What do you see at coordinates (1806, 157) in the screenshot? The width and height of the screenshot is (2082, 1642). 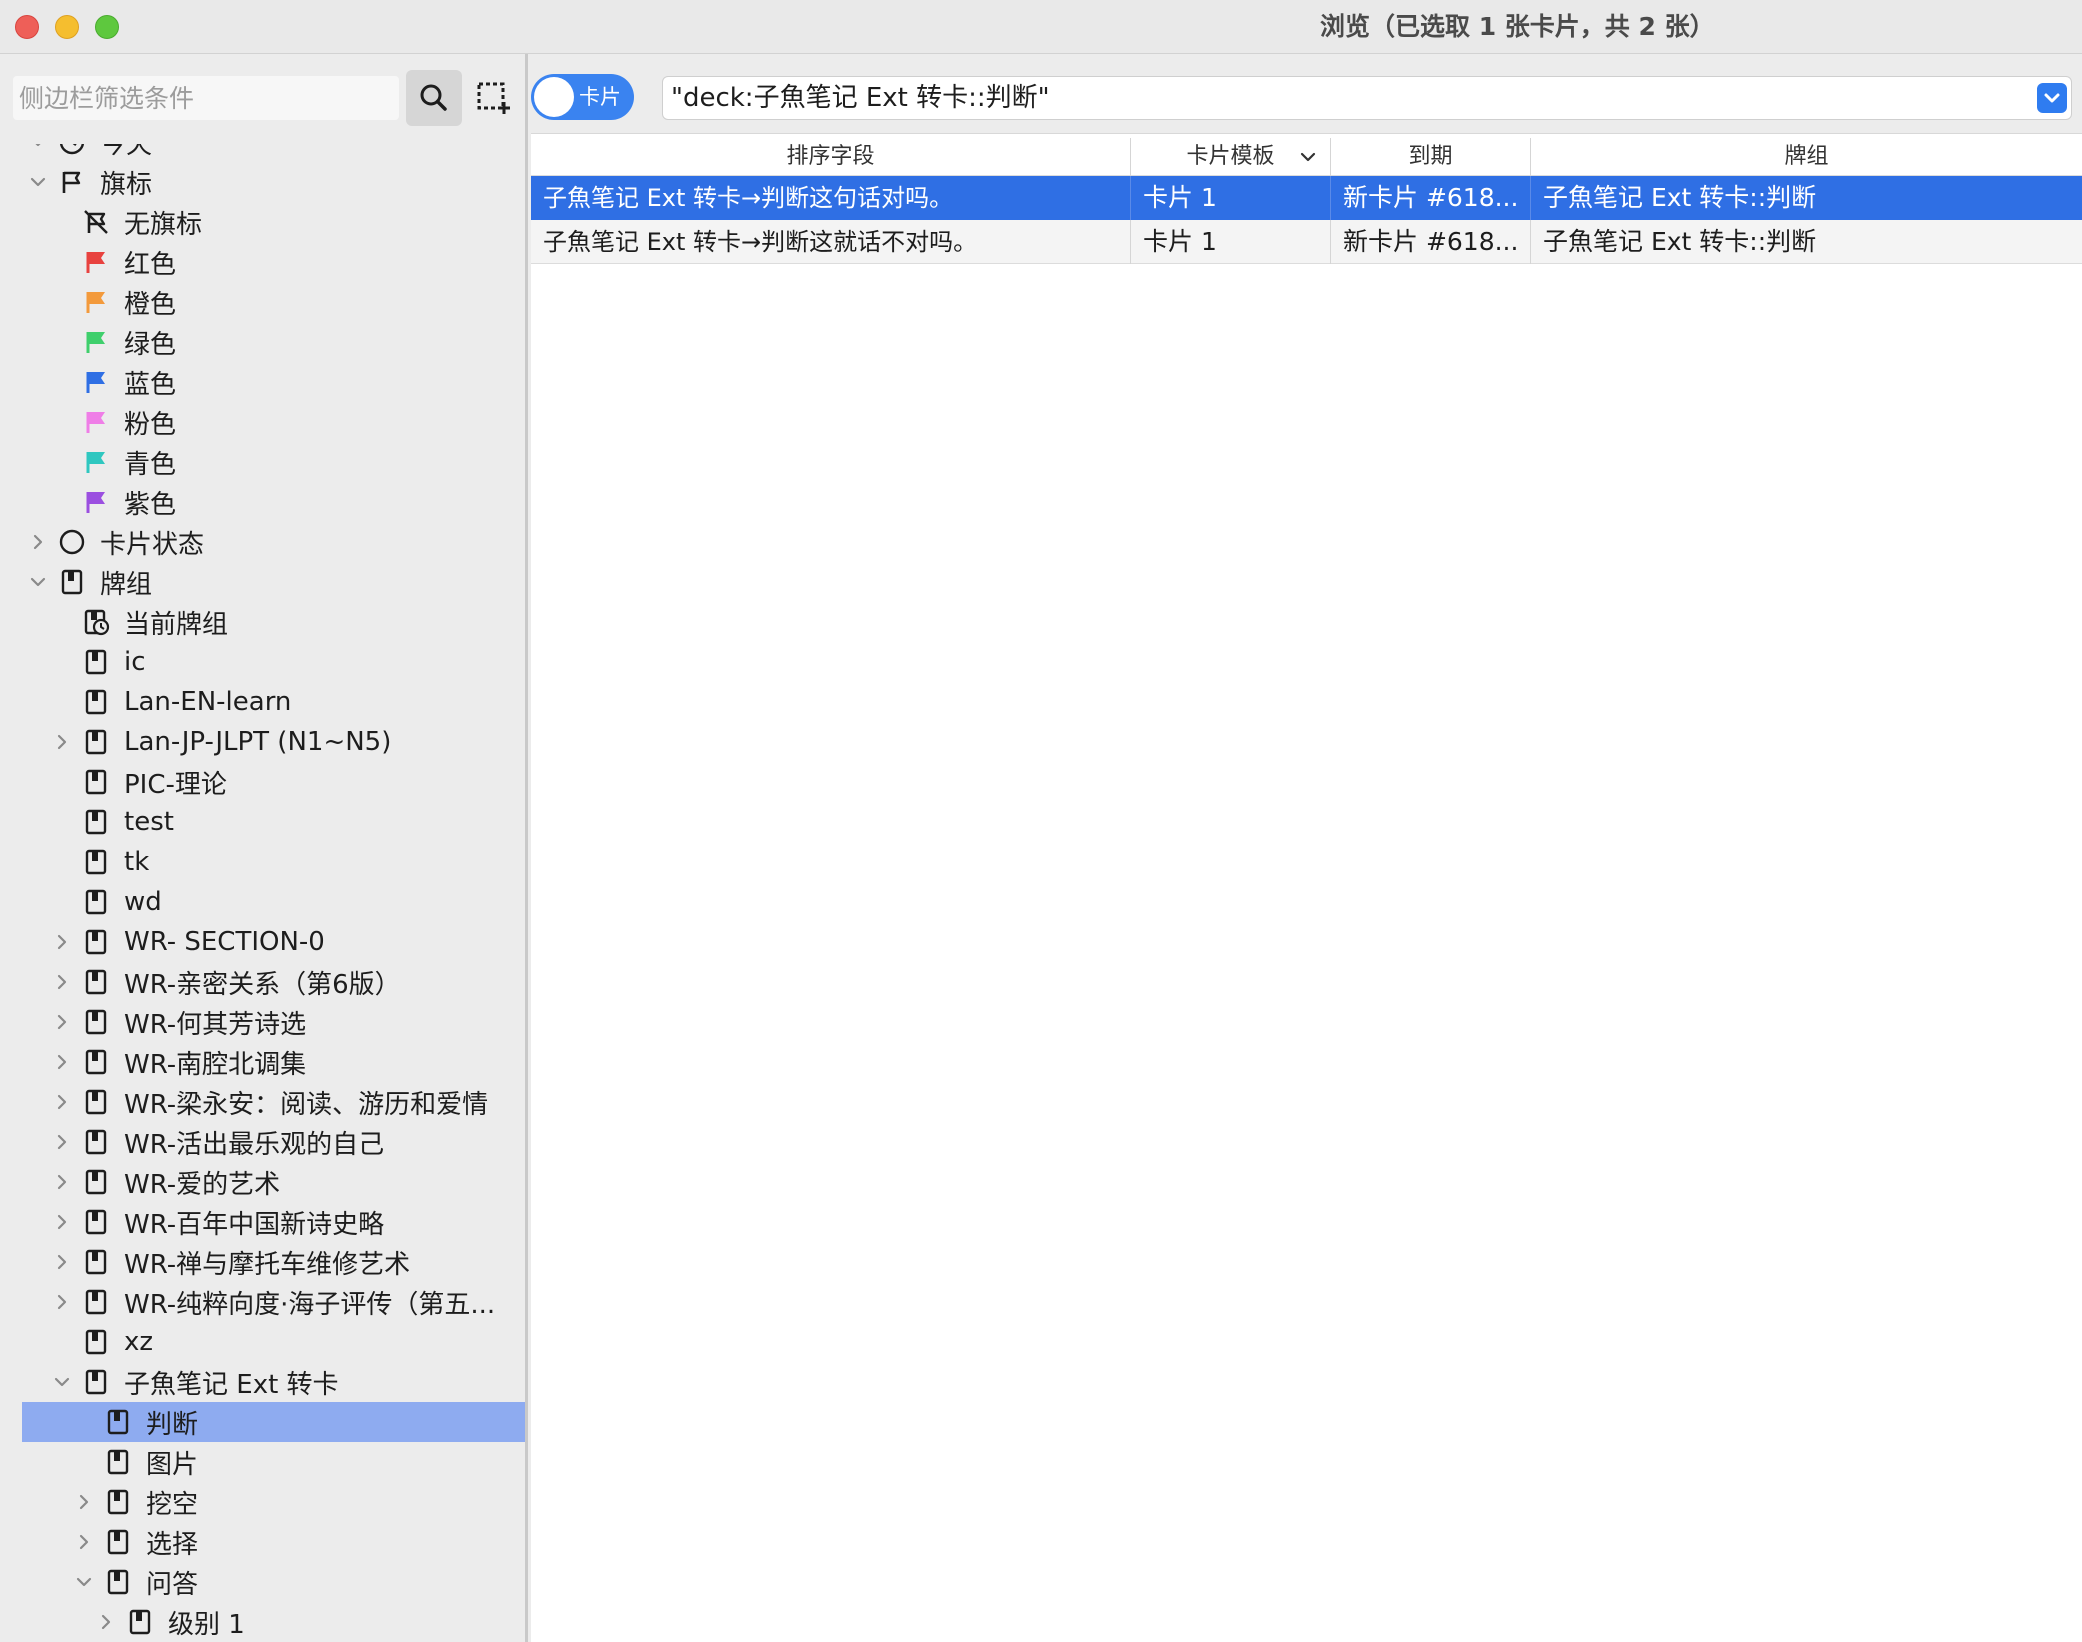 I see `column-header-deck: 牌组` at bounding box center [1806, 157].